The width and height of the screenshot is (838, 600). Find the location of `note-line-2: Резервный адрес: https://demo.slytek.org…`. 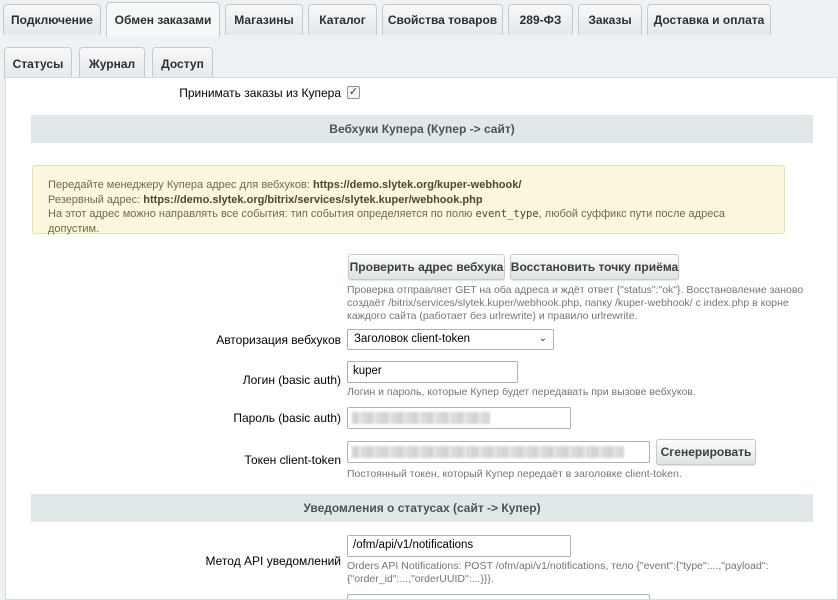

note-line-2: Резервный адрес: https://demo.slytek.org… is located at coordinates (265, 199).